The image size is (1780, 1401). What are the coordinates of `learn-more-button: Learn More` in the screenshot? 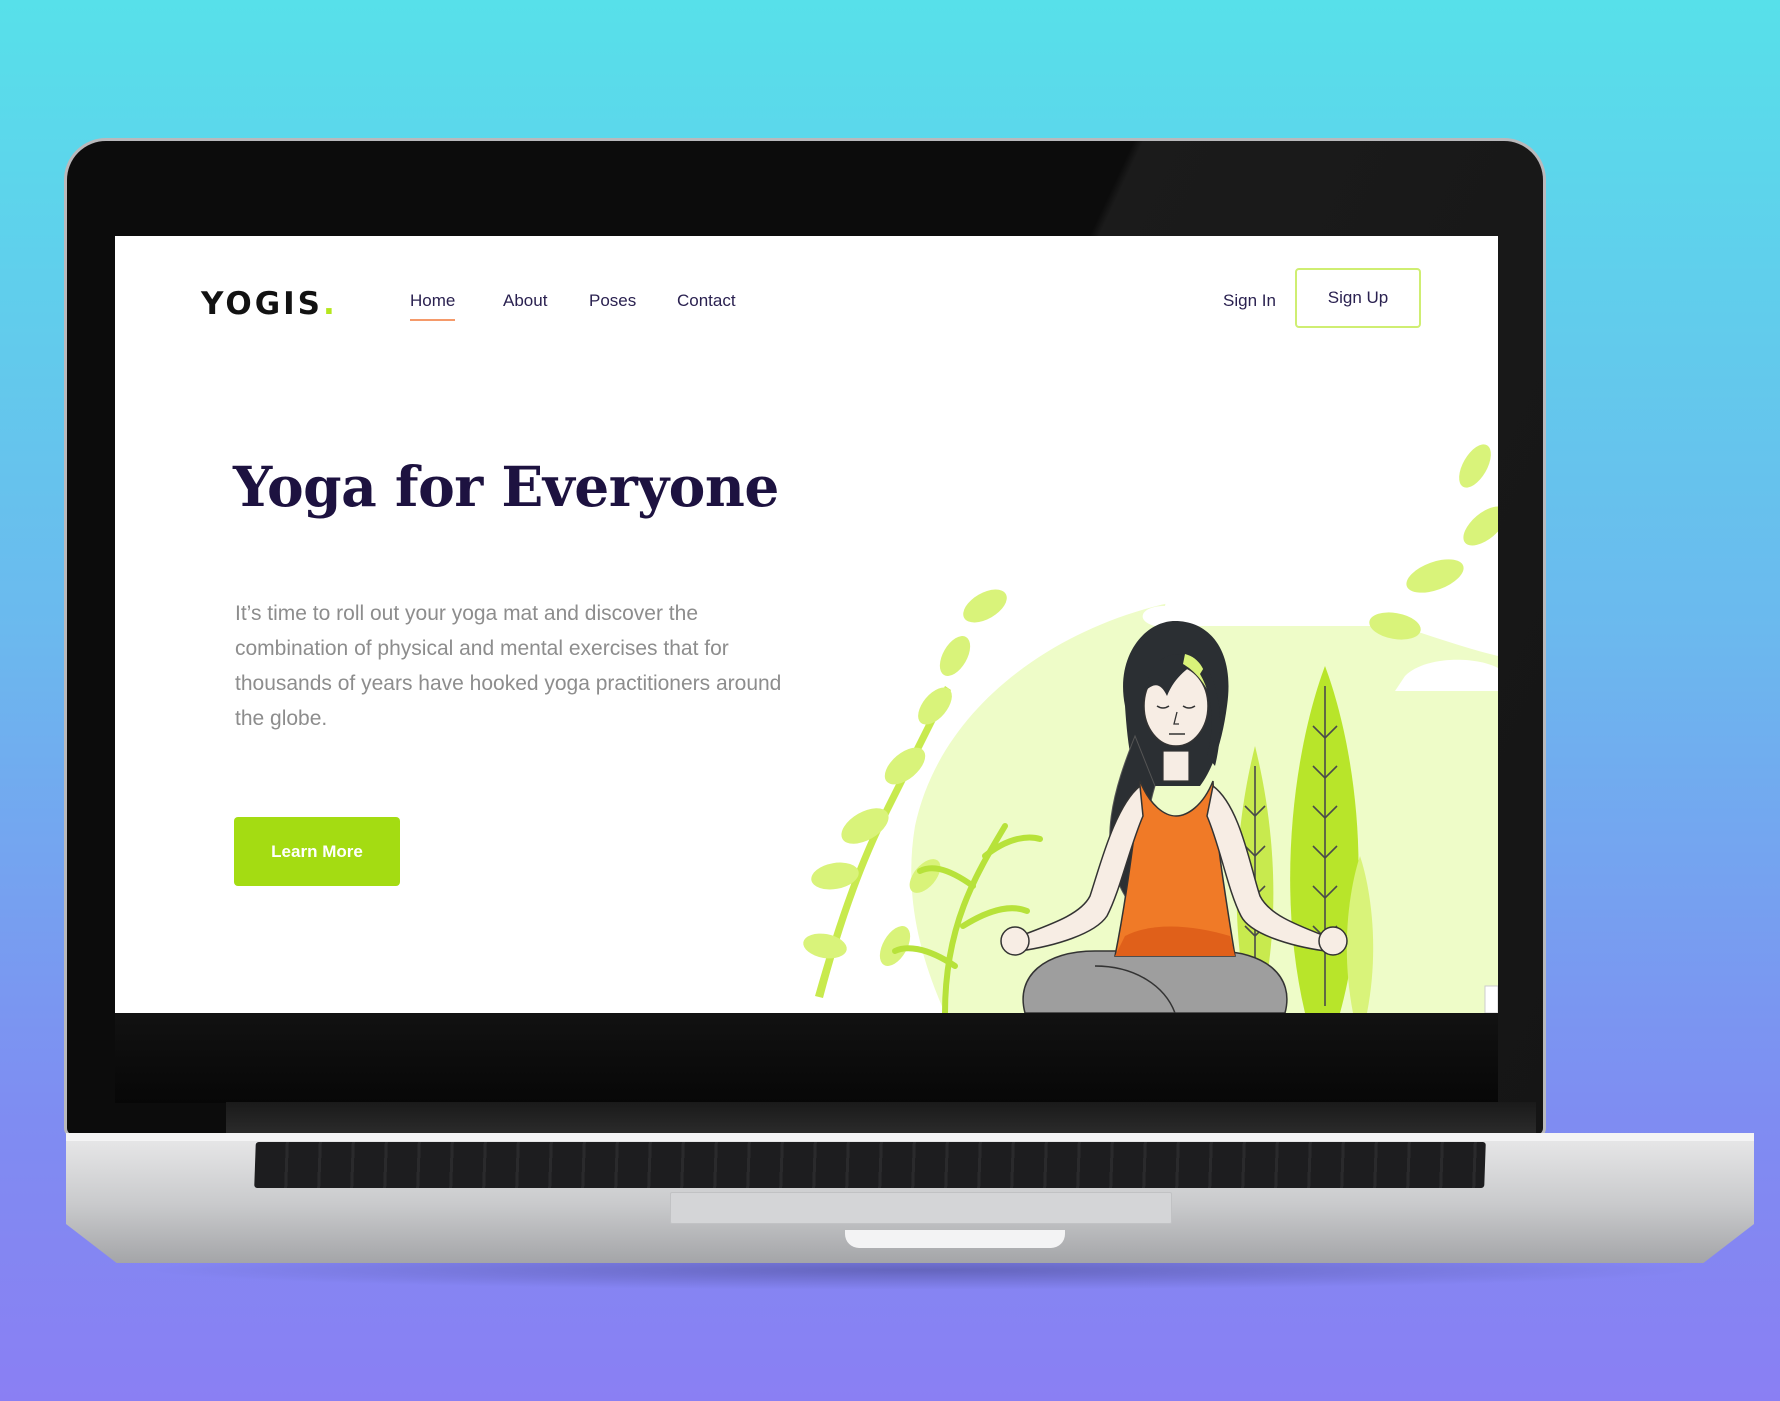 It's located at (317, 851).